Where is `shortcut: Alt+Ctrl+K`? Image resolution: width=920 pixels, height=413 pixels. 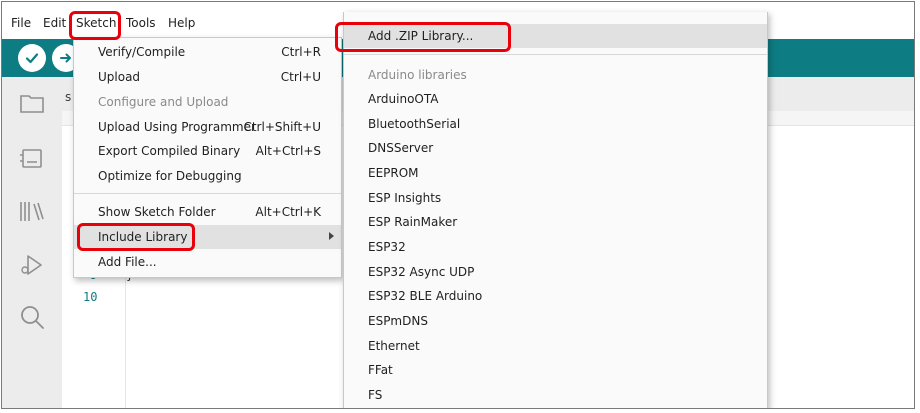 shortcut: Alt+Ctrl+K is located at coordinates (288, 212).